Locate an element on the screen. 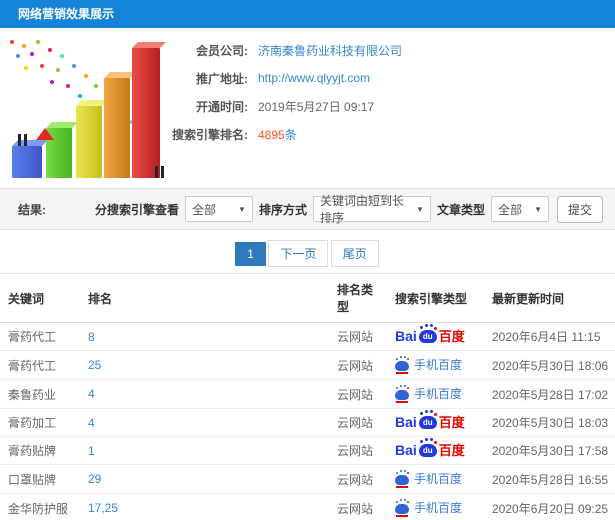 This screenshot has width=615, height=520. rank-count-unit: 条 is located at coordinates (290, 134).